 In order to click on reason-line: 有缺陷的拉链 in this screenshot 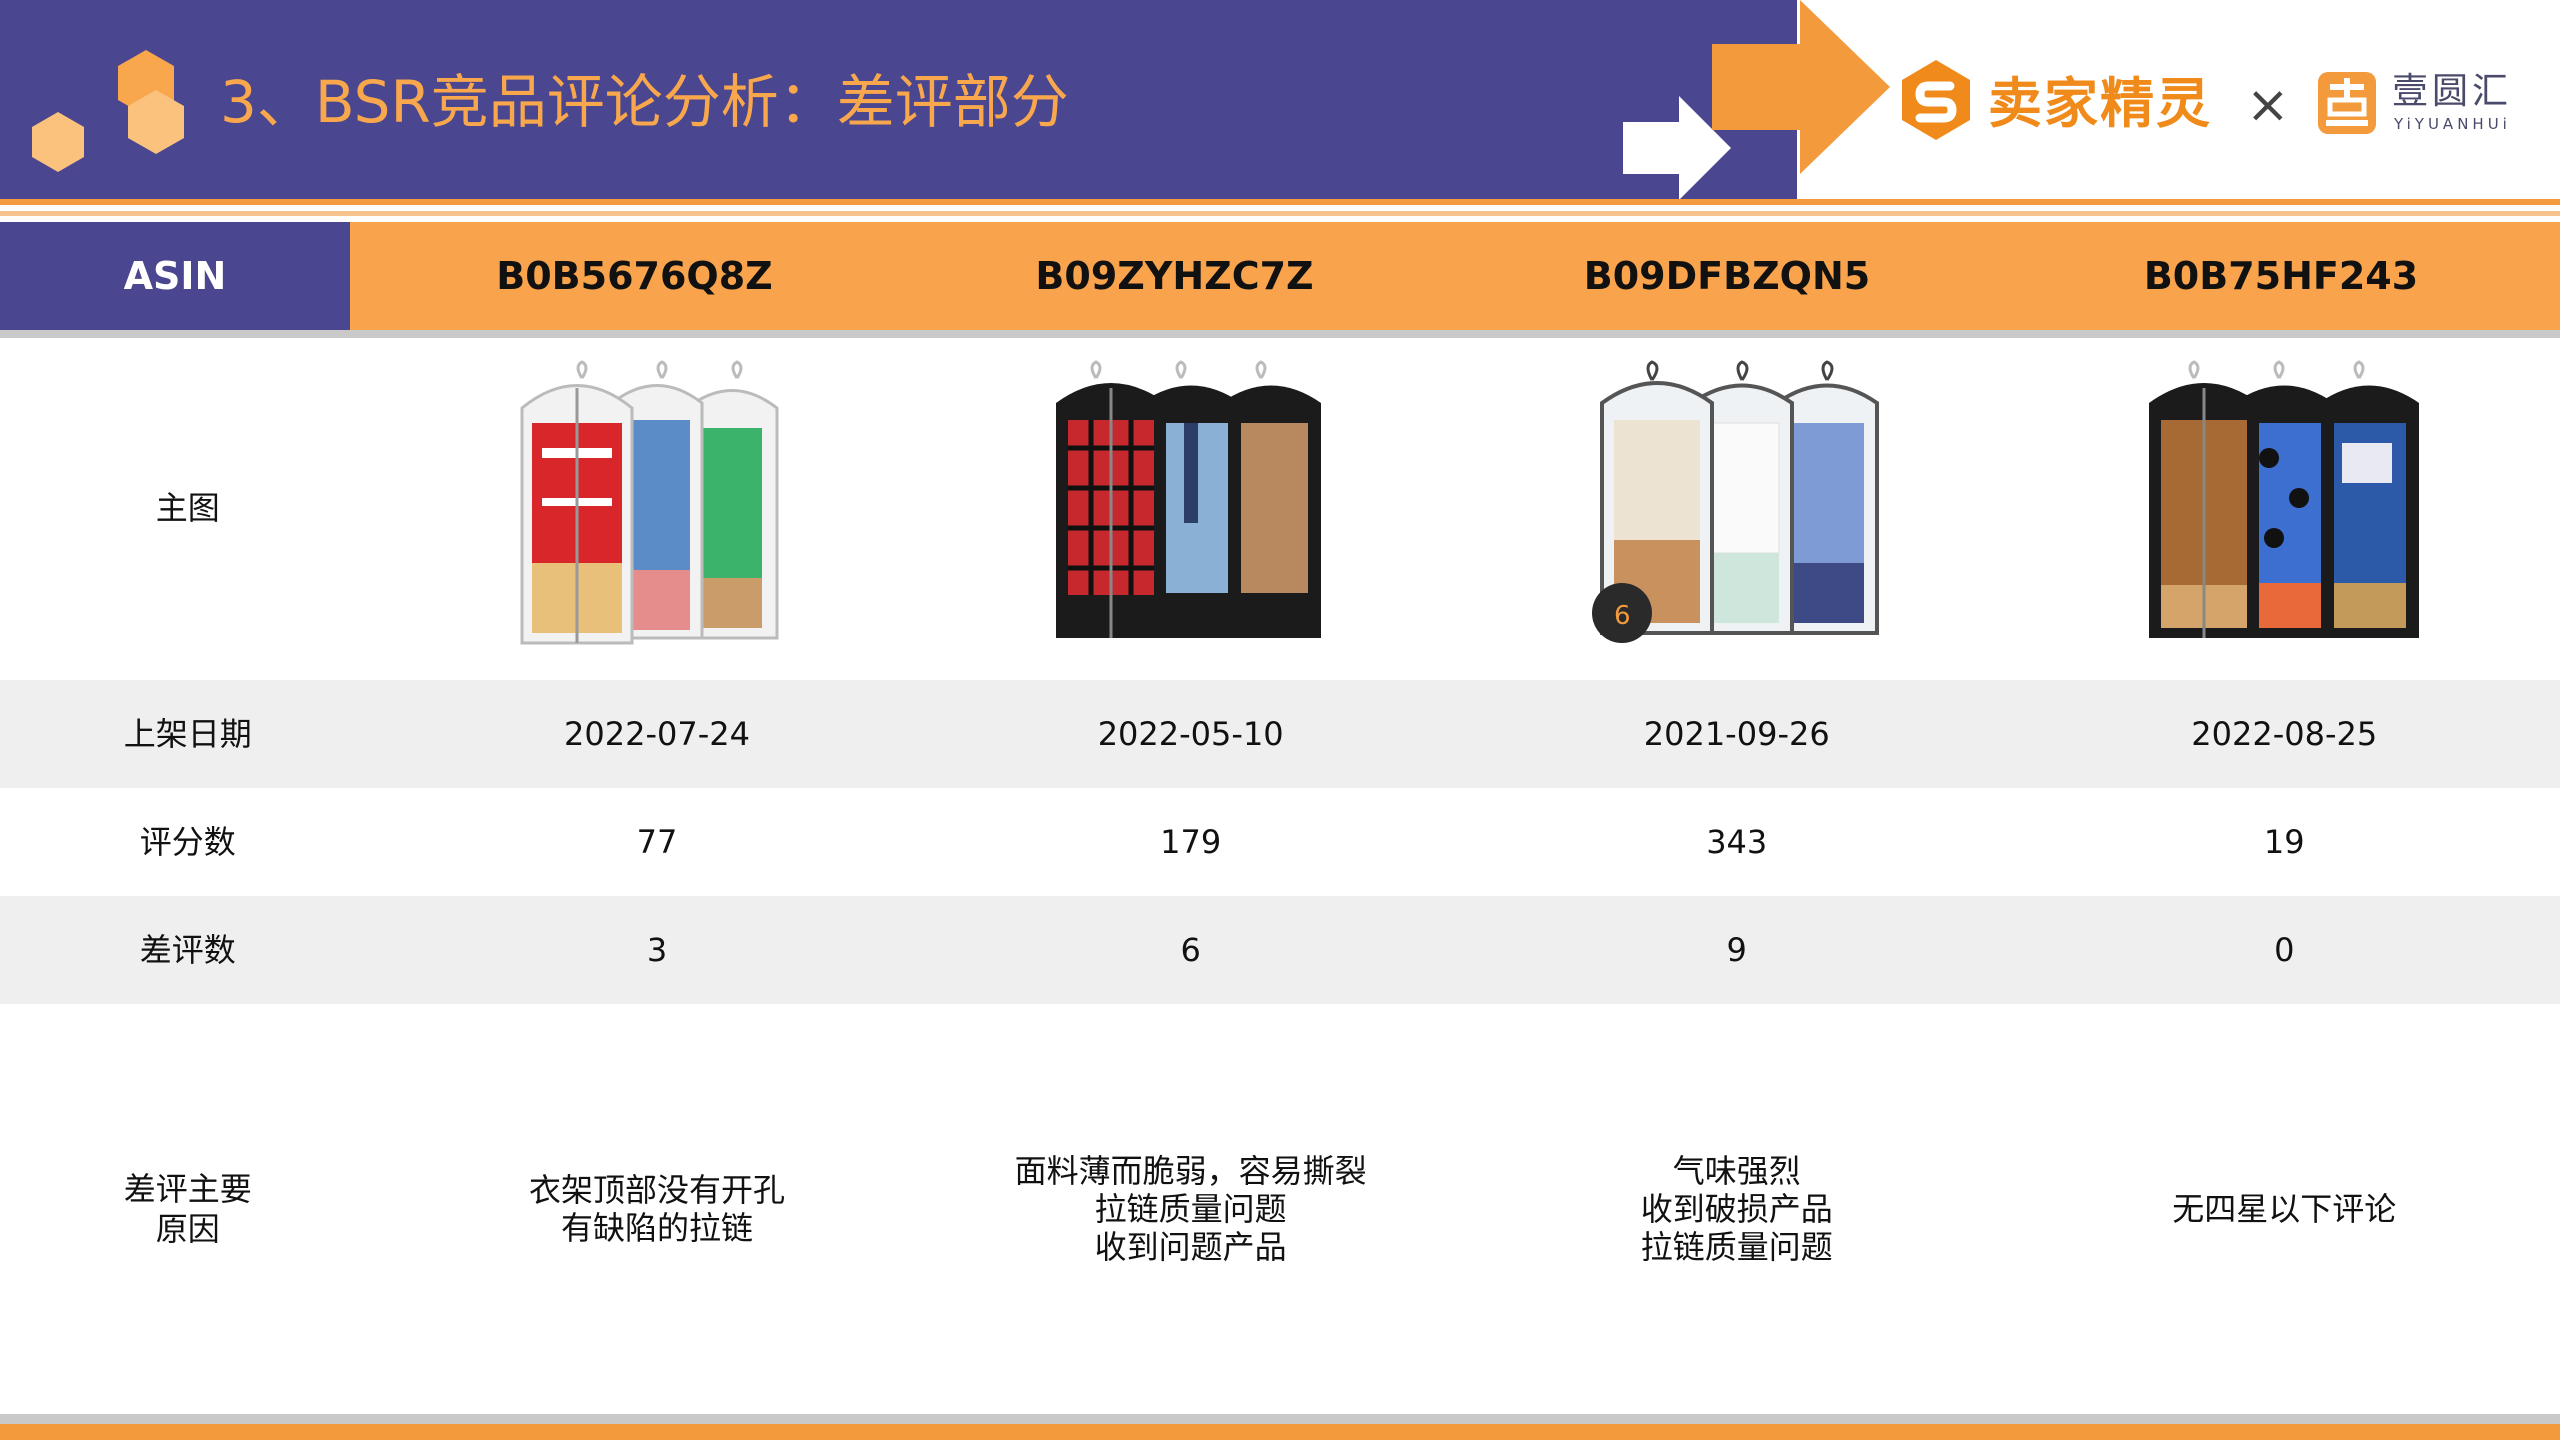, I will do `click(656, 1228)`.